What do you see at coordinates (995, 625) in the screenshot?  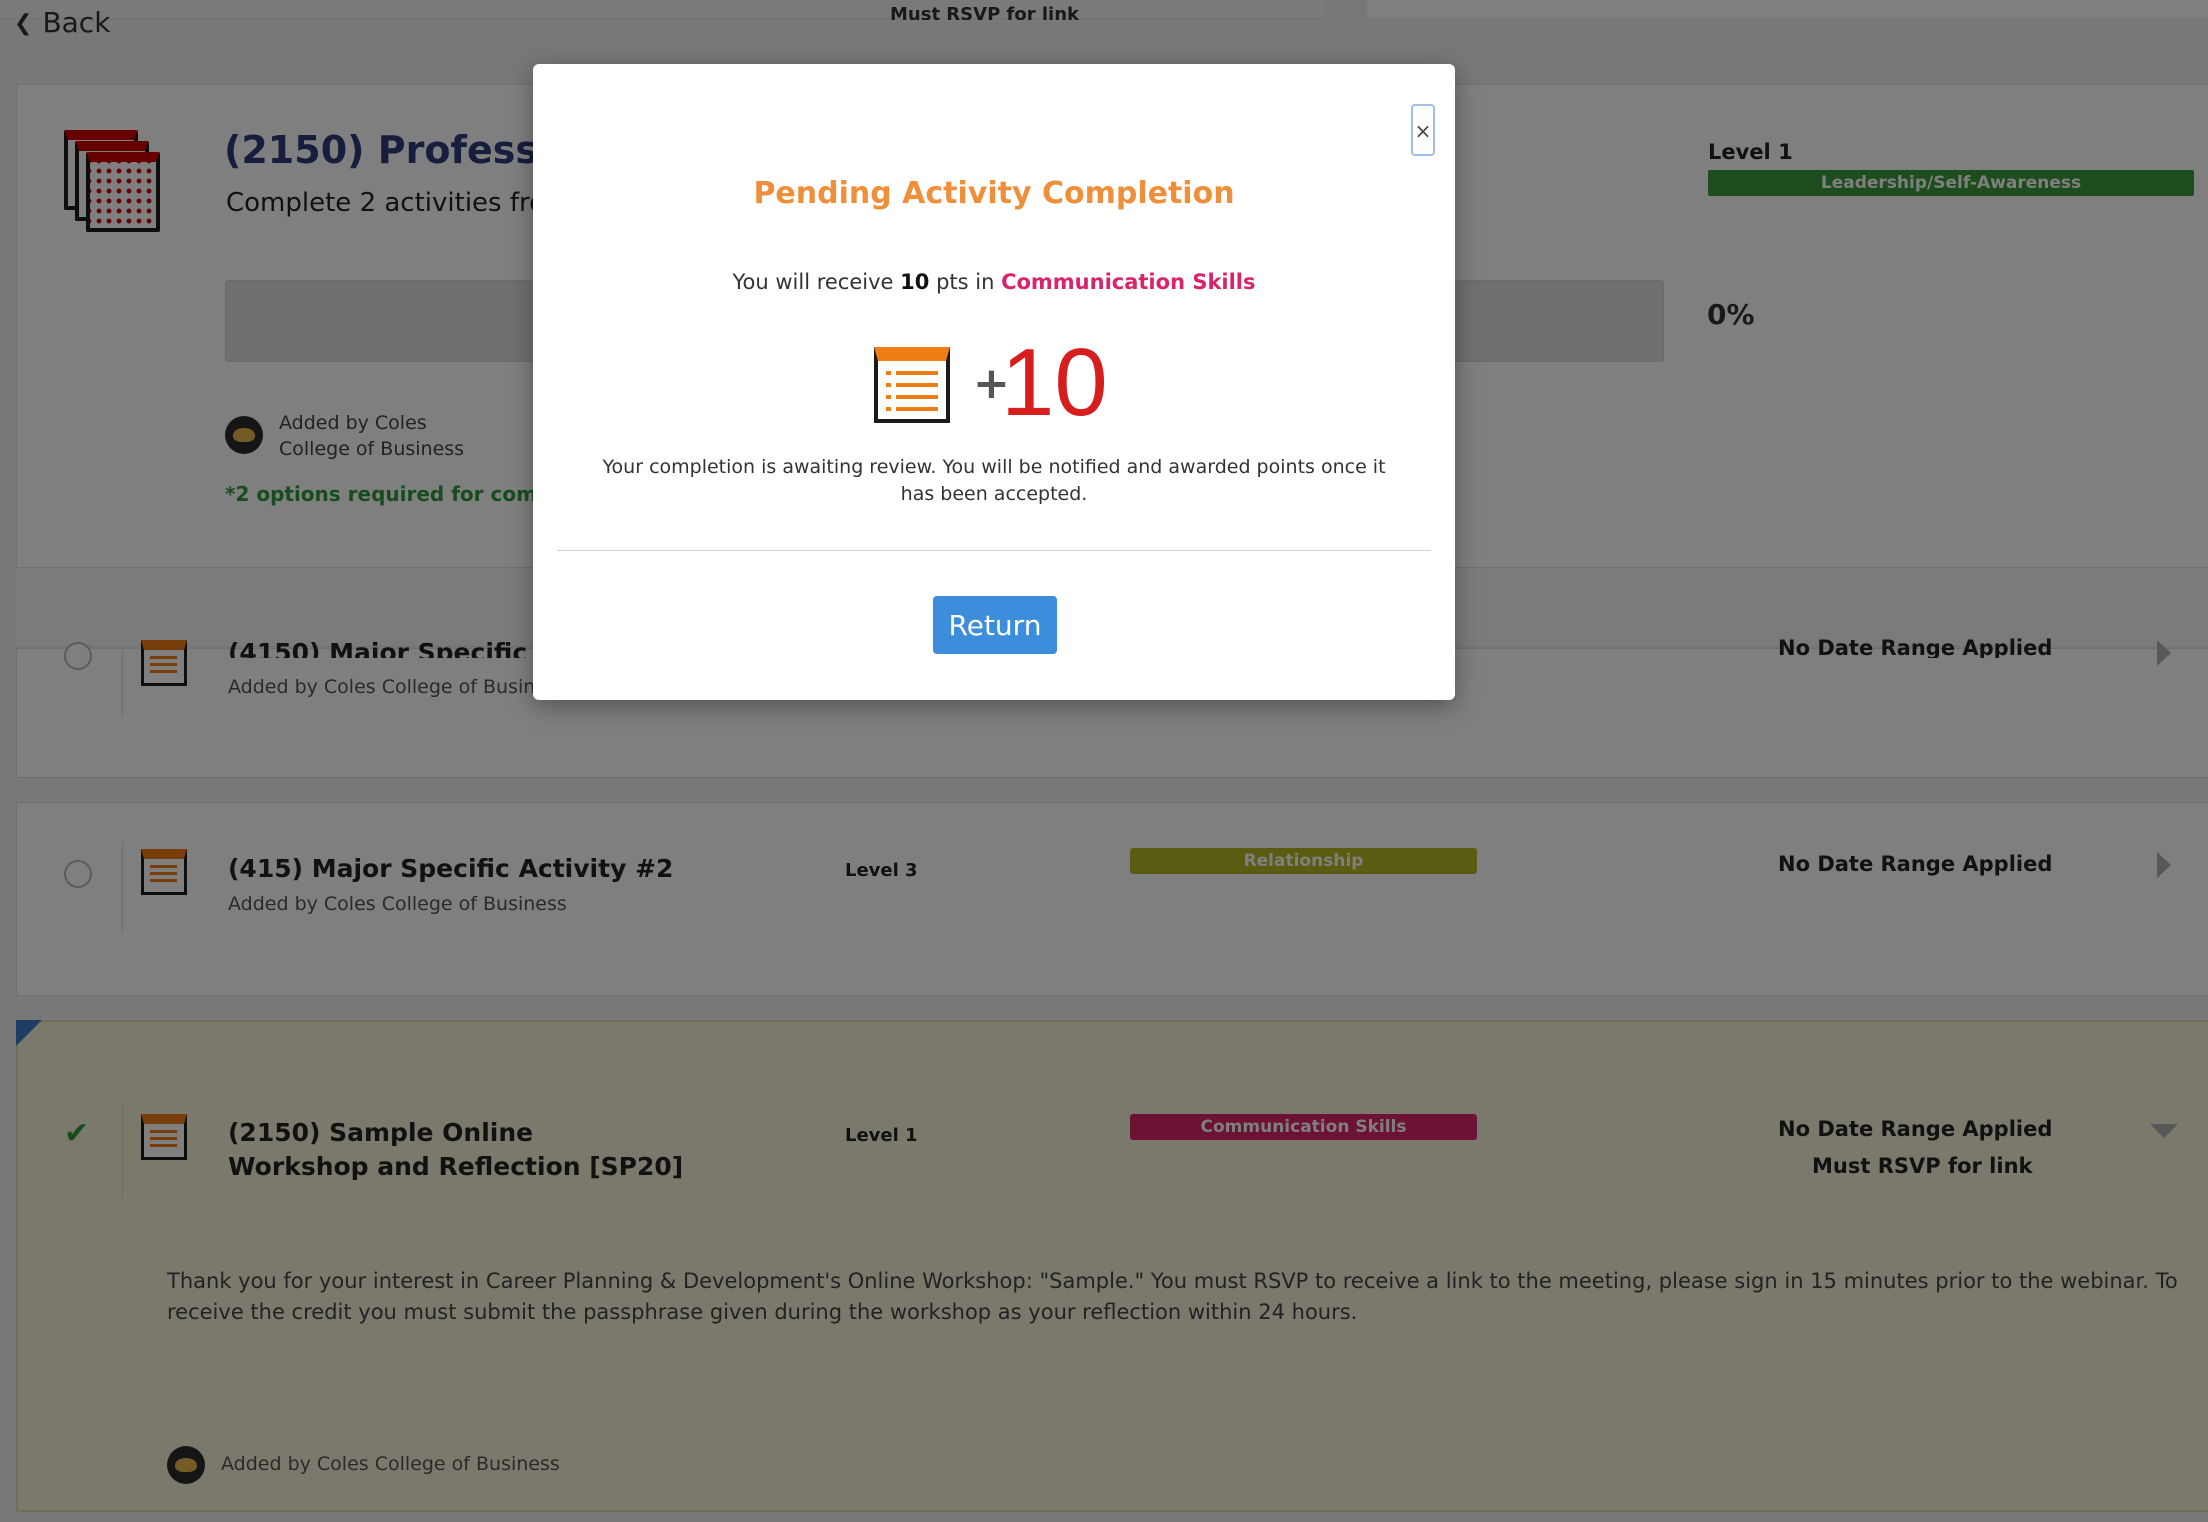 I see `return-button: Return` at bounding box center [995, 625].